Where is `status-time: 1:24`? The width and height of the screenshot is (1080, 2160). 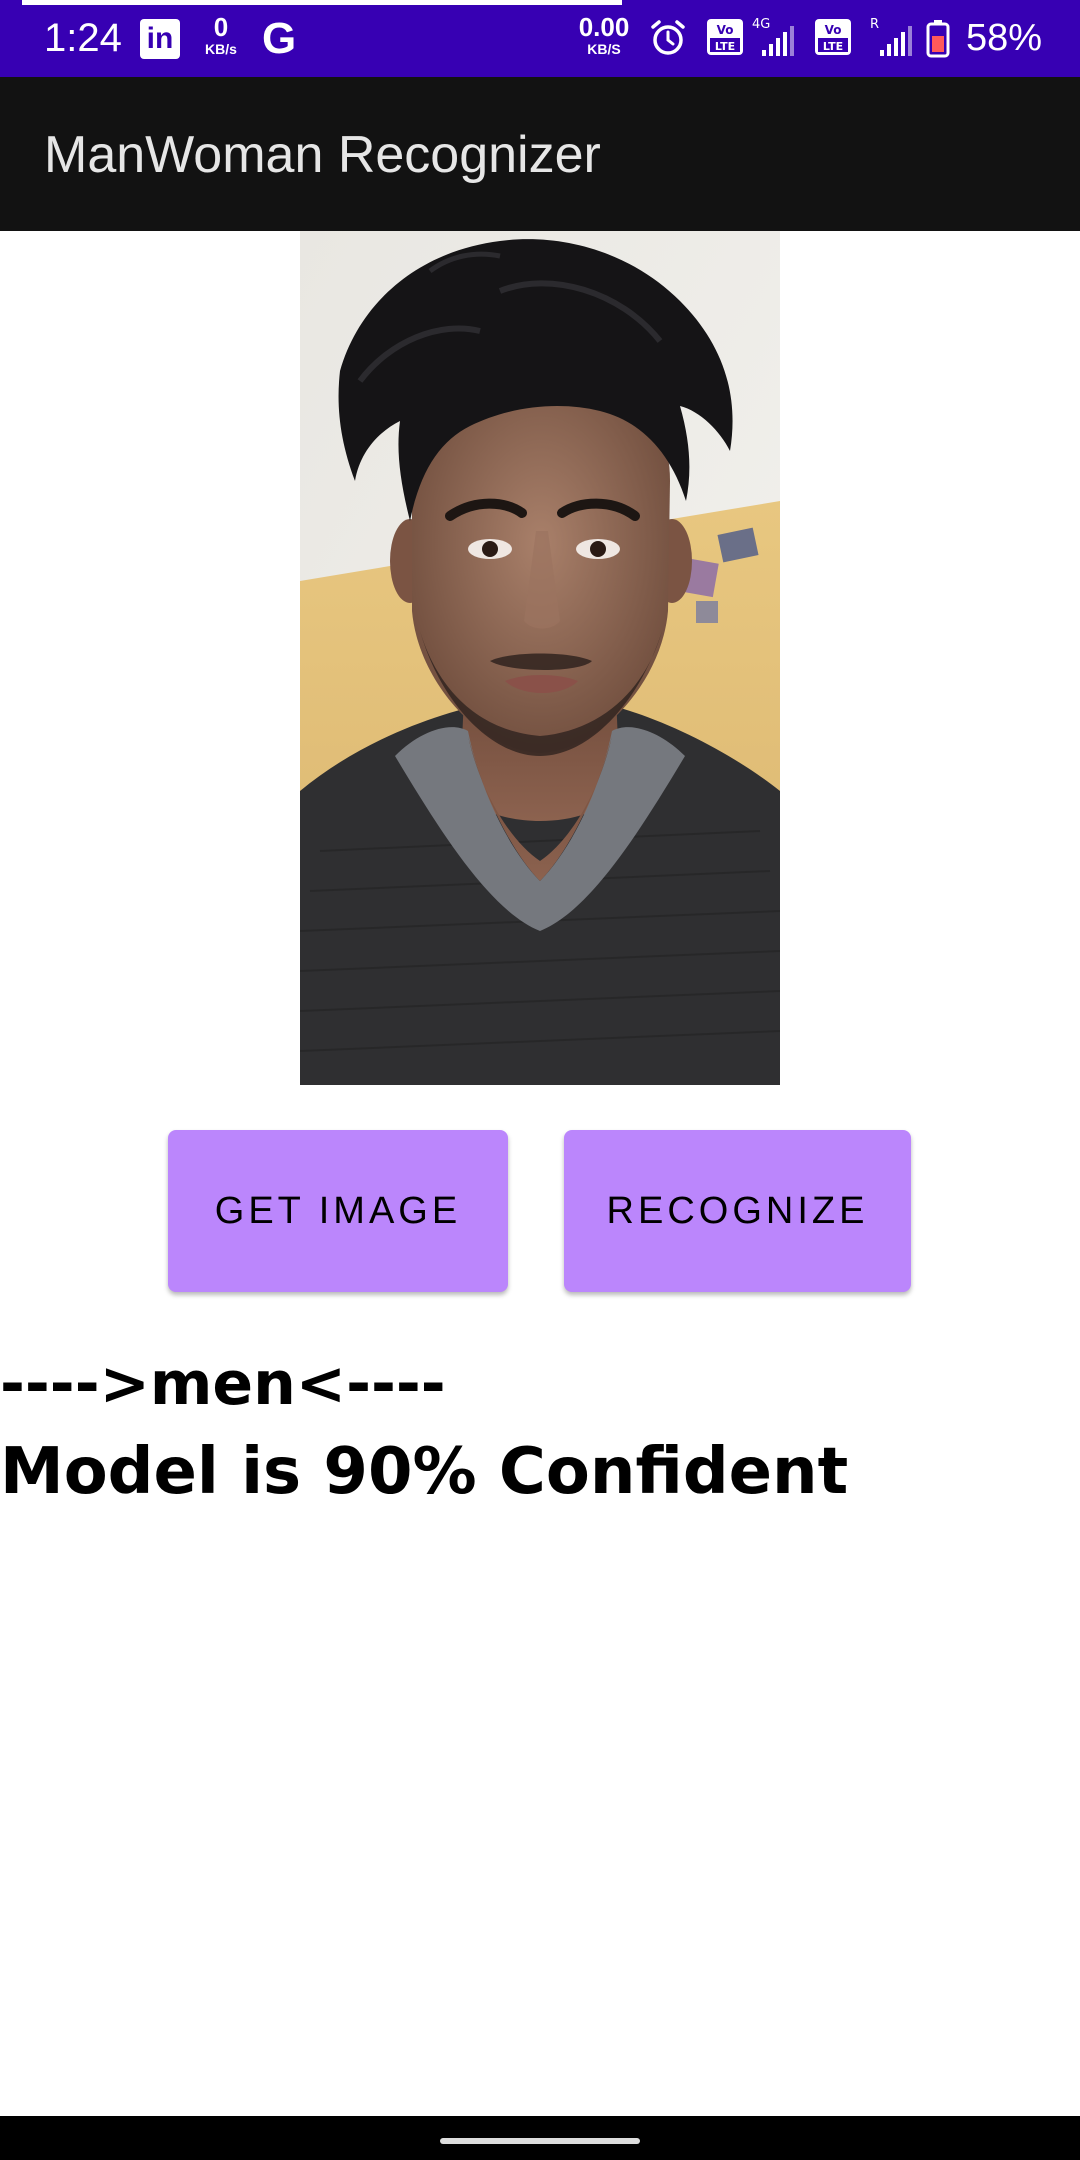
status-time: 1:24 is located at coordinates (83, 38).